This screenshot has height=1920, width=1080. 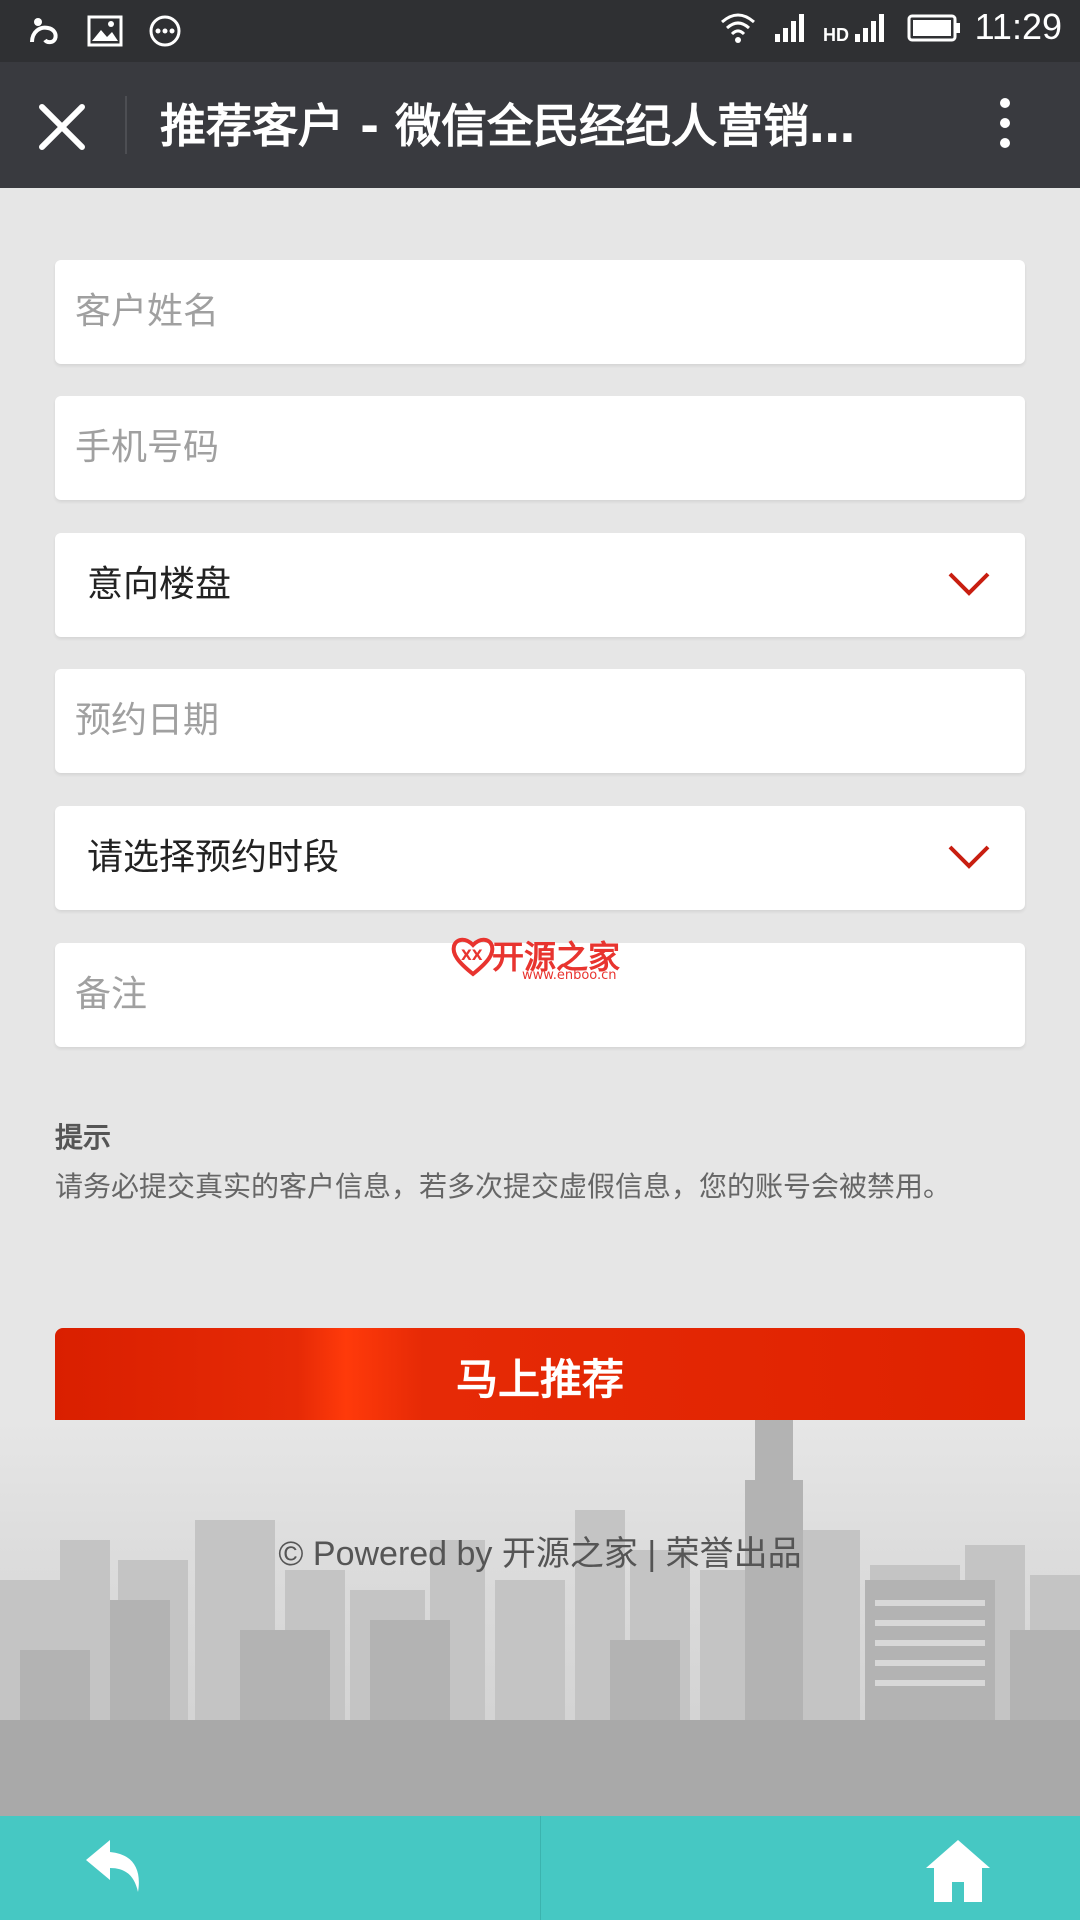 What do you see at coordinates (789, 28) in the screenshot?
I see `signal-icon` at bounding box center [789, 28].